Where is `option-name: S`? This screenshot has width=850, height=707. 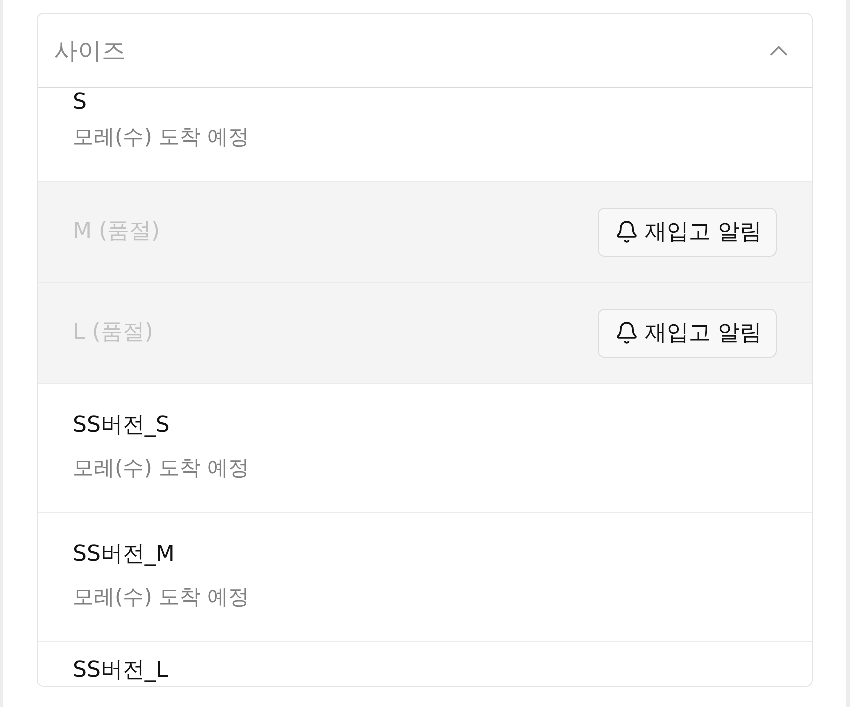
option-name: S is located at coordinates (80, 103).